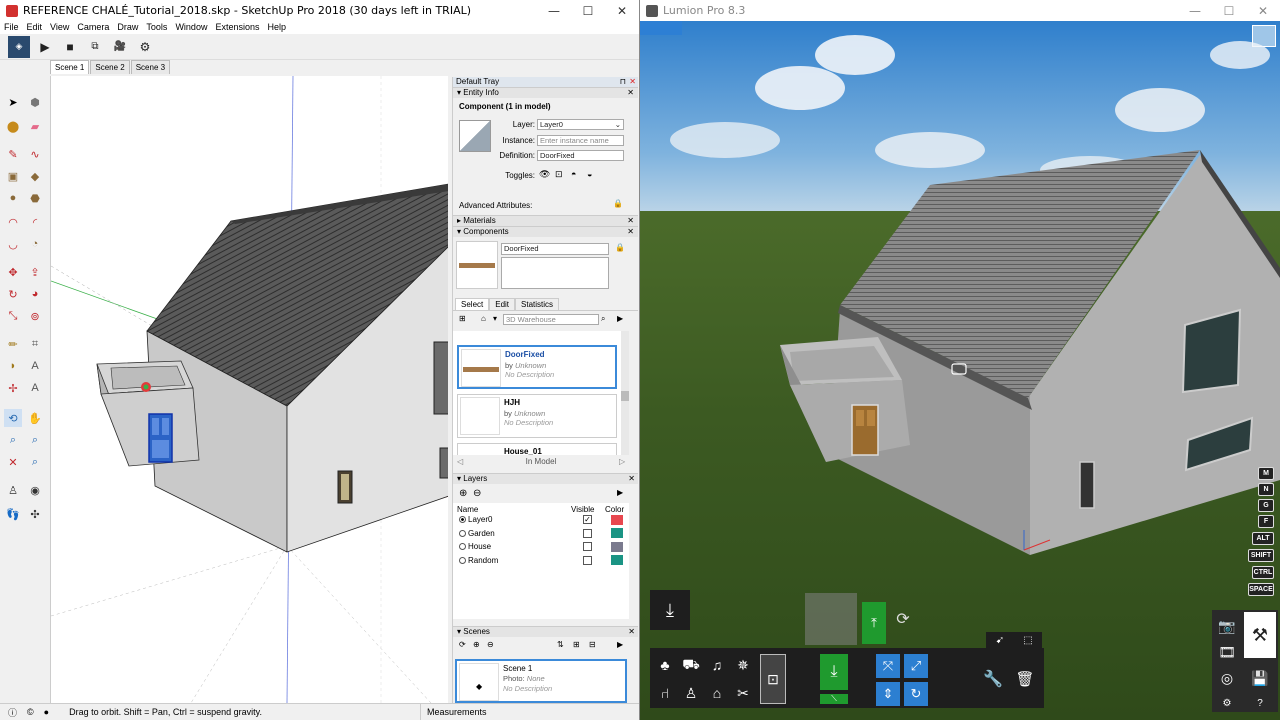 The width and height of the screenshot is (1280, 720). What do you see at coordinates (150, 67) in the screenshot?
I see `scene-tab-3: Scene 3` at bounding box center [150, 67].